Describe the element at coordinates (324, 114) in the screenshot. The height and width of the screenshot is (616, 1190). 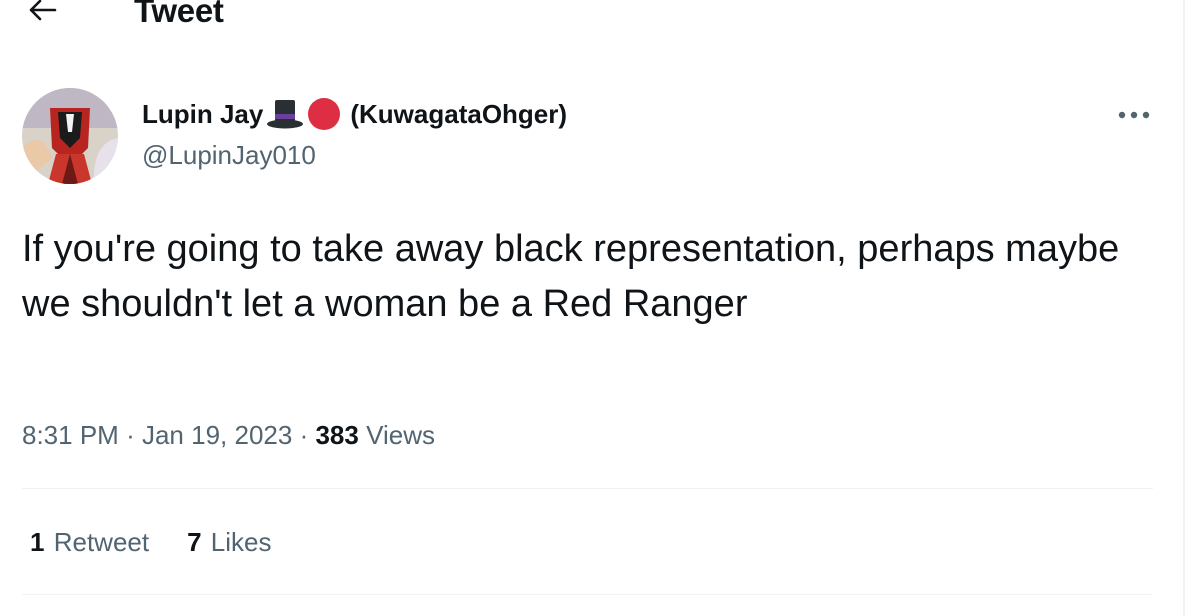
I see `red-circle-emoji` at that location.